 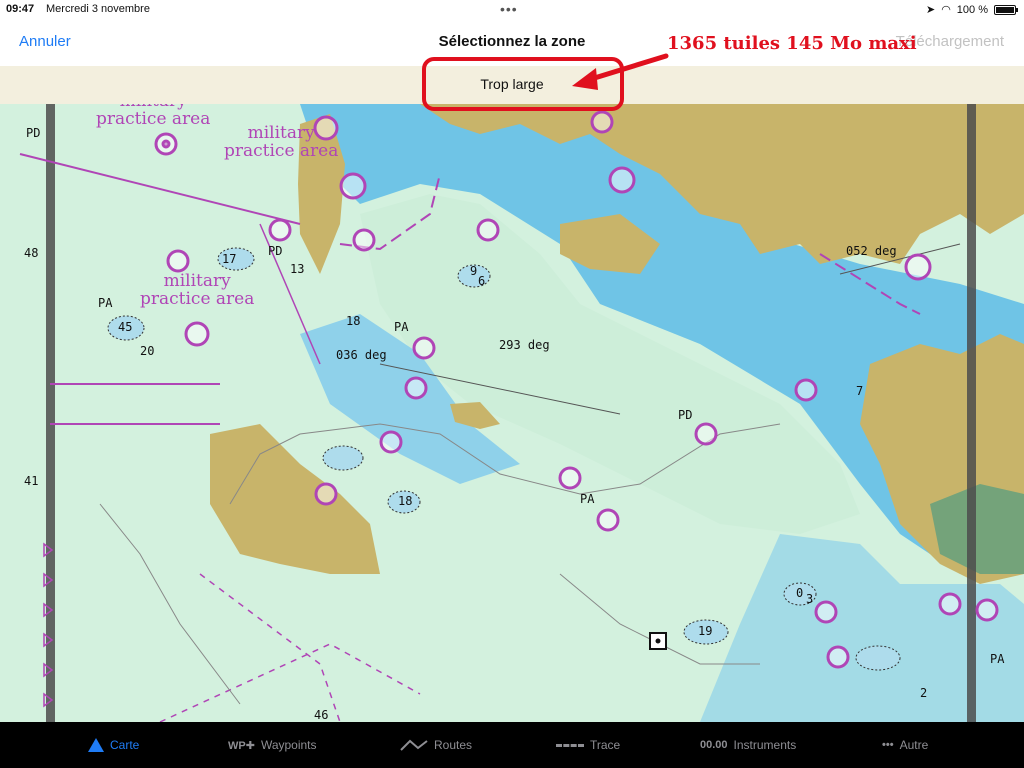 I want to click on tab-label: Waypoints, so click(x=288, y=745).